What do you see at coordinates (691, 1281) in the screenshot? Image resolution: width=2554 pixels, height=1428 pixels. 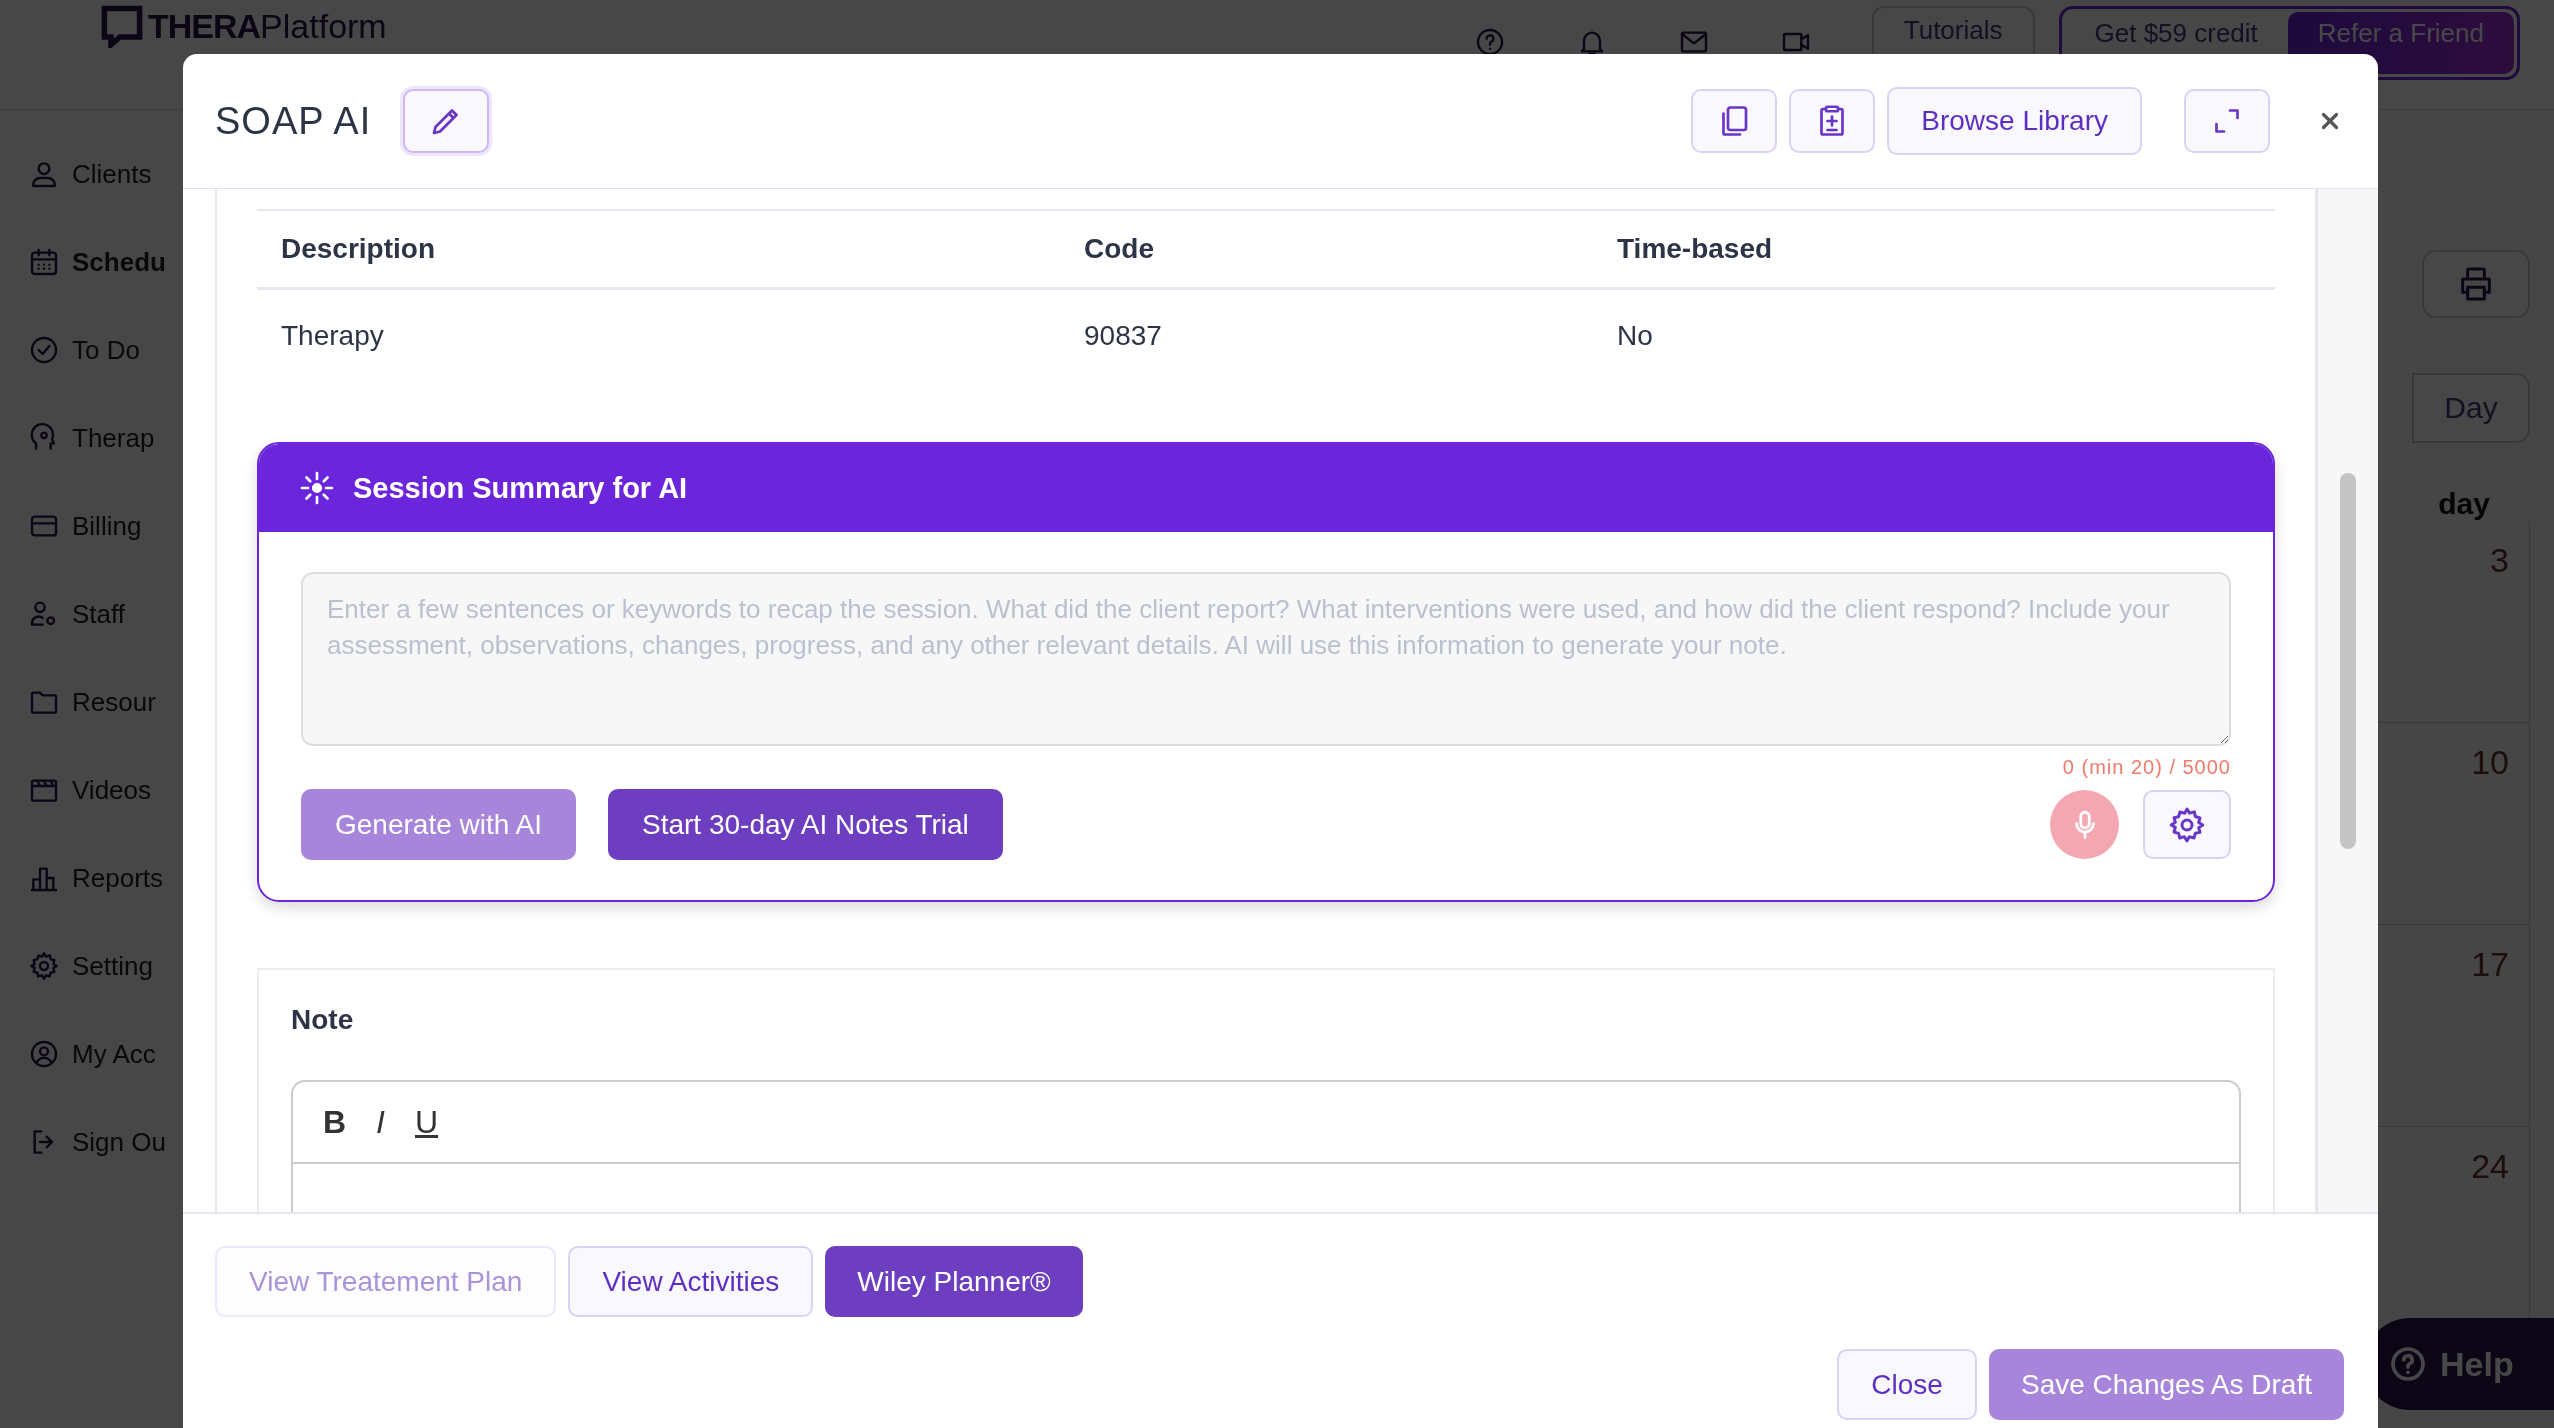 I see `activities-button: View Activities` at bounding box center [691, 1281].